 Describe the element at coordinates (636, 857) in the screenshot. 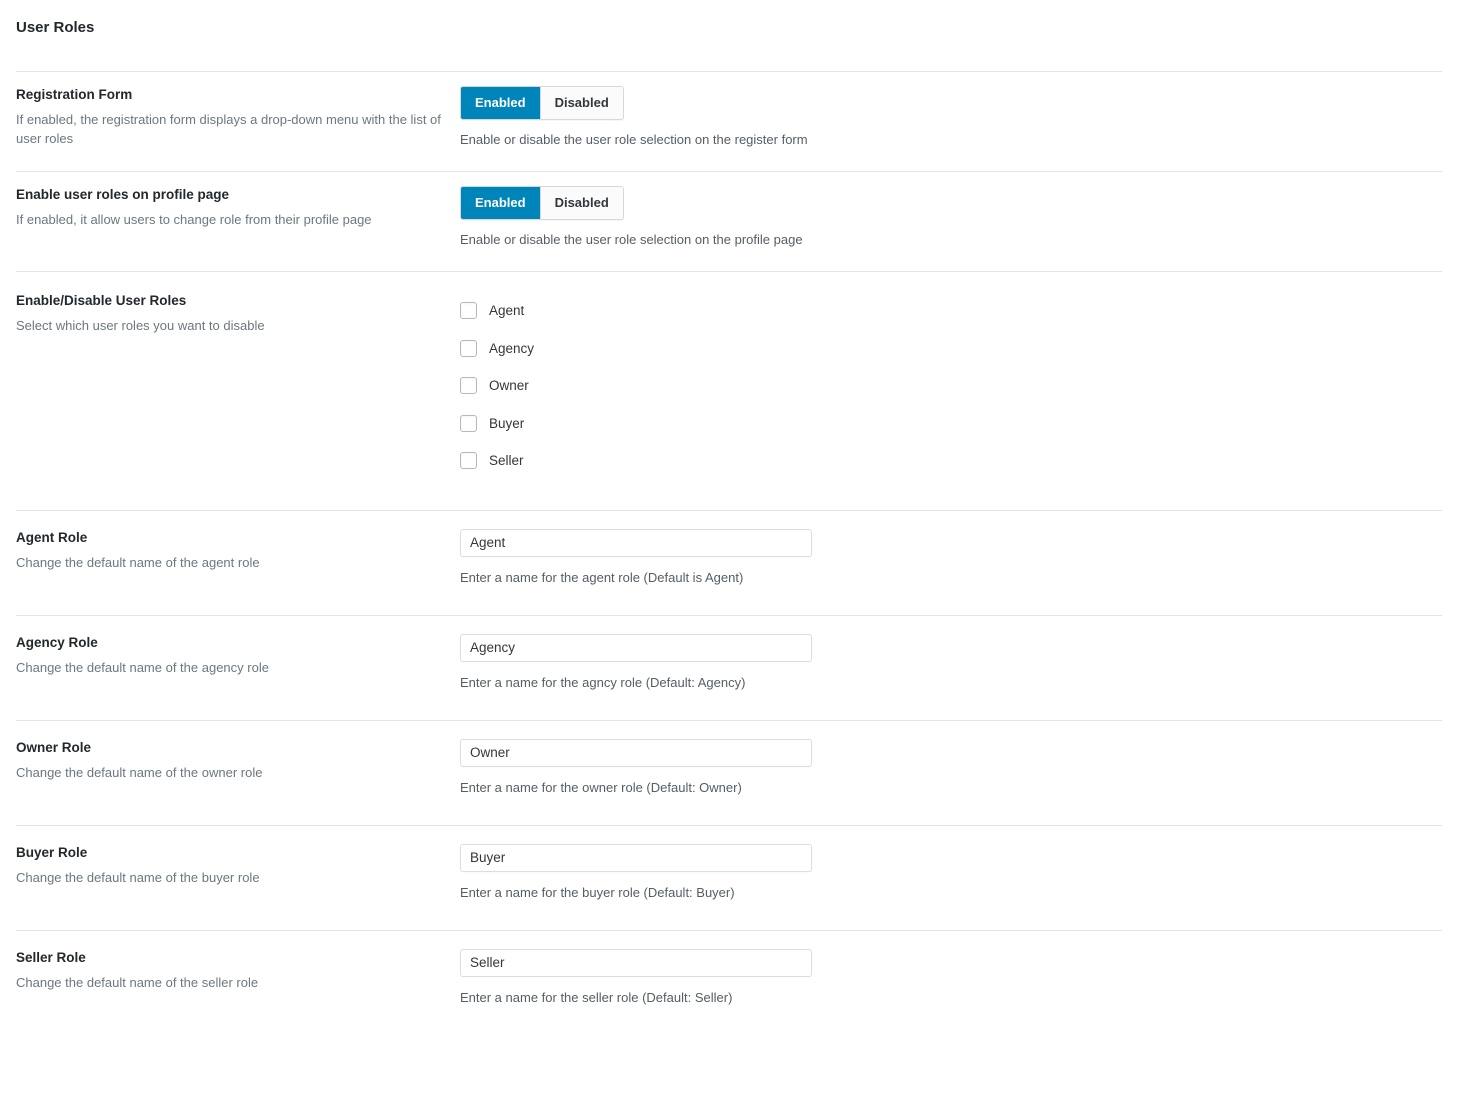

I see `buyer-role-input` at that location.